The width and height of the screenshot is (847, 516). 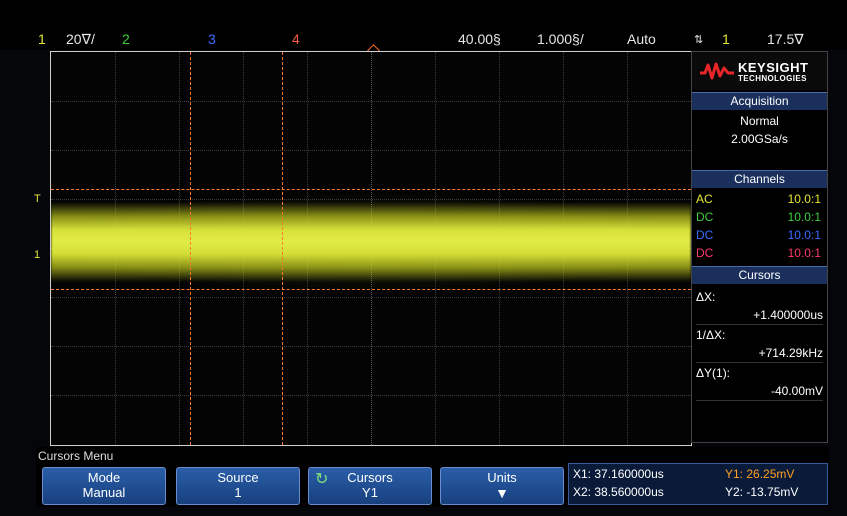 I want to click on delta-x-label: ΔX:, so click(x=706, y=297).